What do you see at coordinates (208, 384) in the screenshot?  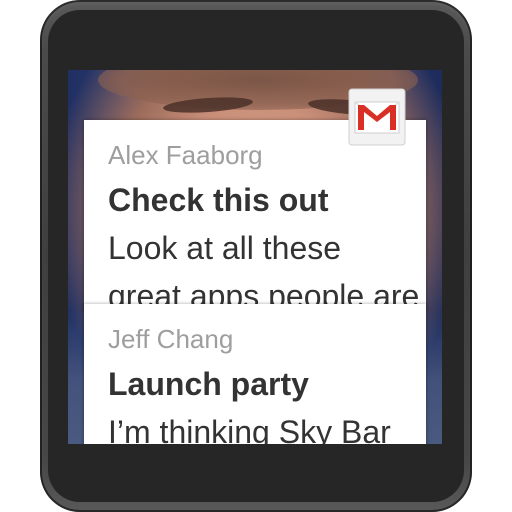 I see `notification-subject: Launch party` at bounding box center [208, 384].